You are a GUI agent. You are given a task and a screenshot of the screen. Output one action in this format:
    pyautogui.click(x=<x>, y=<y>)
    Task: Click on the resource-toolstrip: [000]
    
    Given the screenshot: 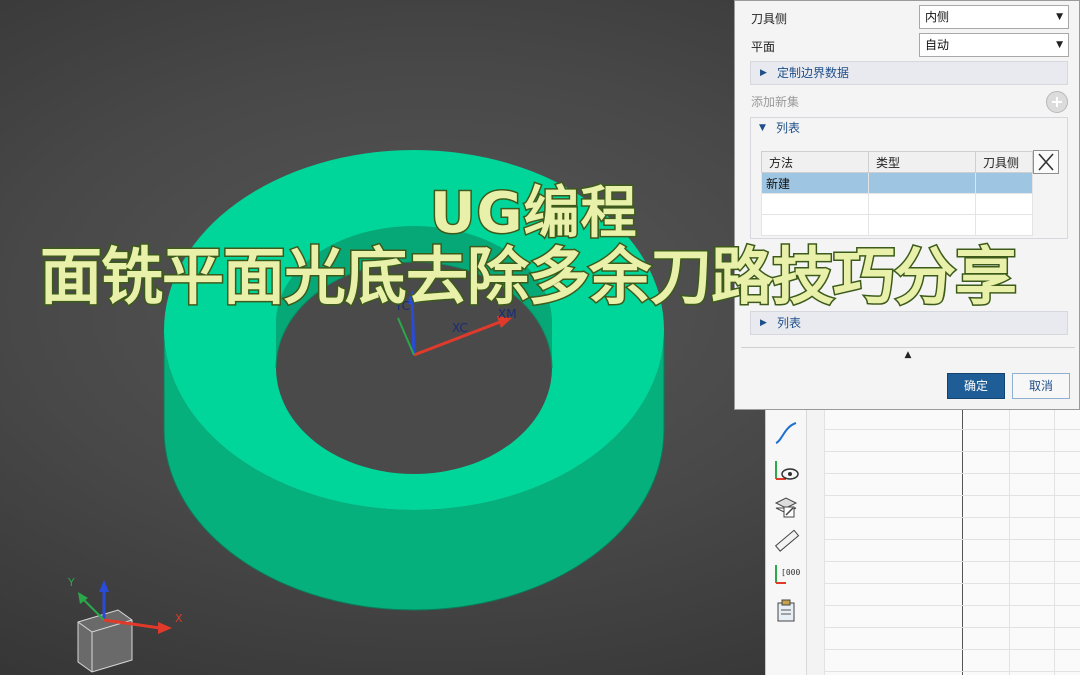 What is the action you would take?
    pyautogui.click(x=786, y=540)
    